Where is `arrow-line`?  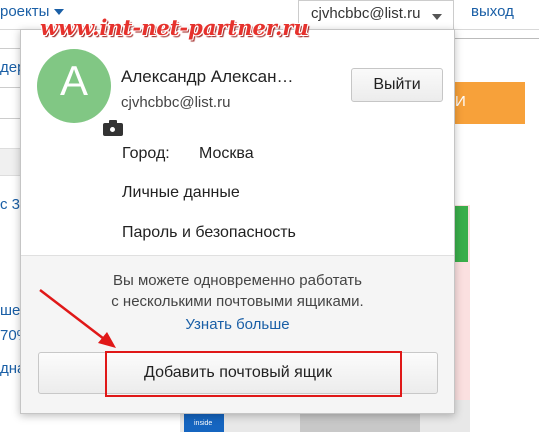 arrow-line is located at coordinates (74, 316).